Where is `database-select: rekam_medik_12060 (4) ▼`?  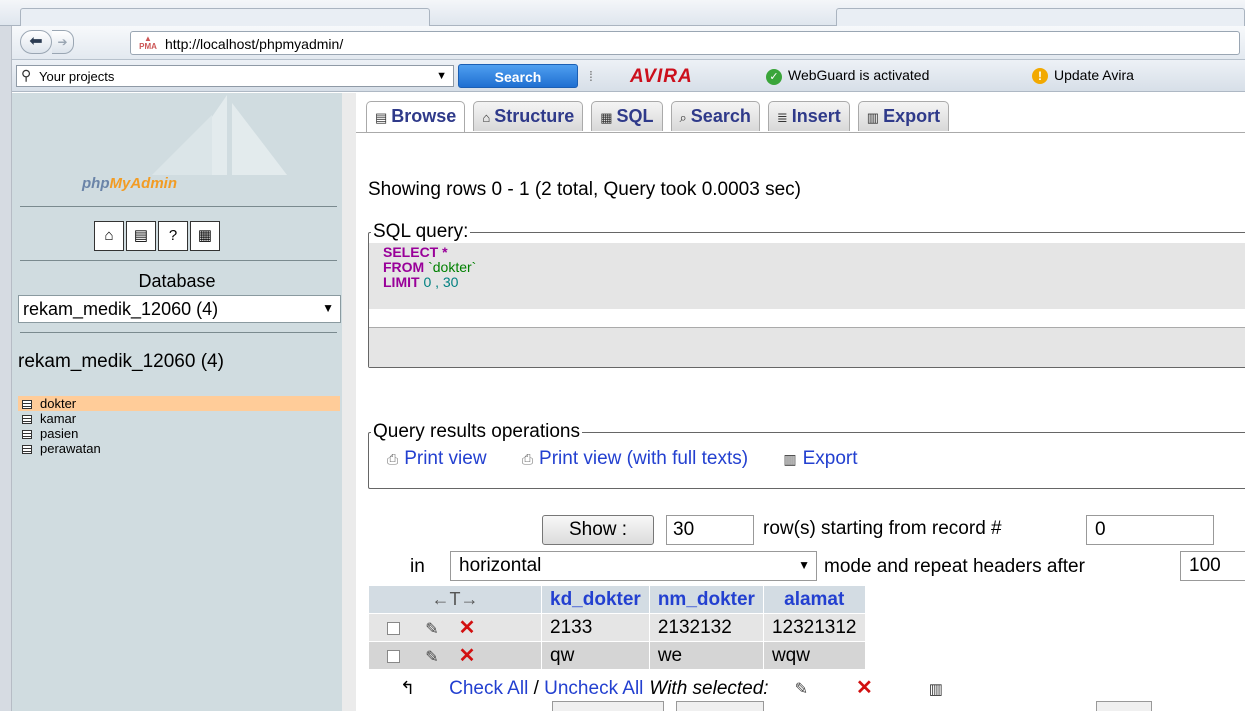 database-select: rekam_medik_12060 (4) ▼ is located at coordinates (179, 309).